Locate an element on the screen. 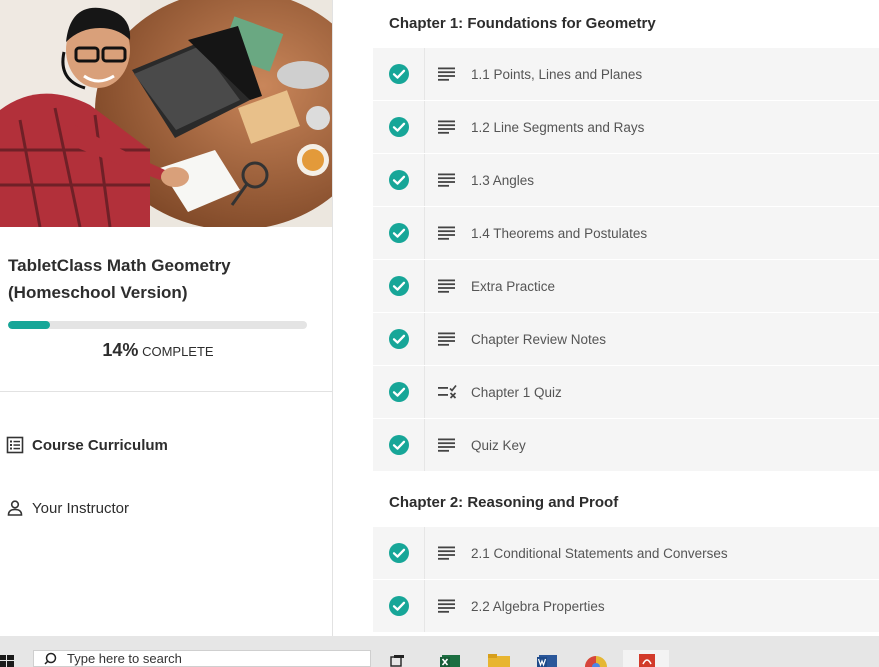 The image size is (879, 667). lecture-title: Quiz Key is located at coordinates (498, 445).